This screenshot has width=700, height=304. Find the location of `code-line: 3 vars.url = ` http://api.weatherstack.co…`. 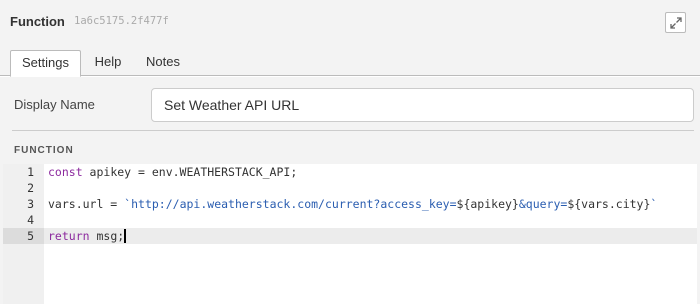

code-line: 3 vars.url = ` http://api.weatherstack.co… is located at coordinates (350, 204).